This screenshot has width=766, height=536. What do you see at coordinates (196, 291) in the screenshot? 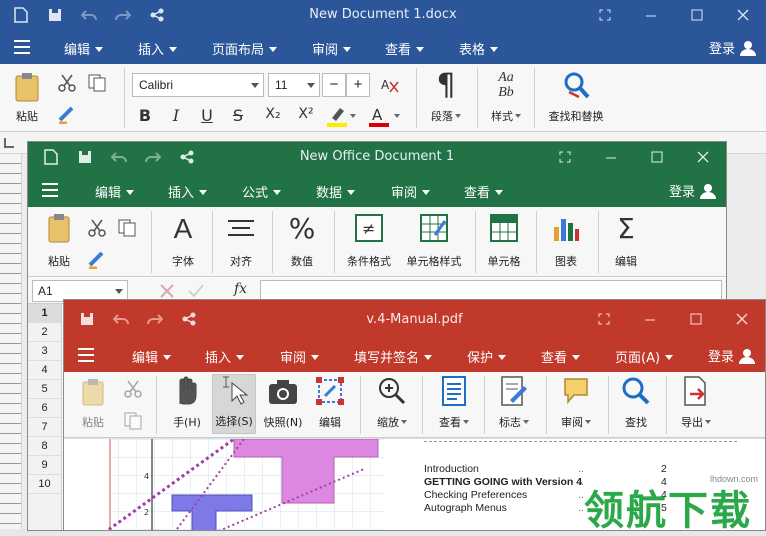
I see `confirm-icon` at bounding box center [196, 291].